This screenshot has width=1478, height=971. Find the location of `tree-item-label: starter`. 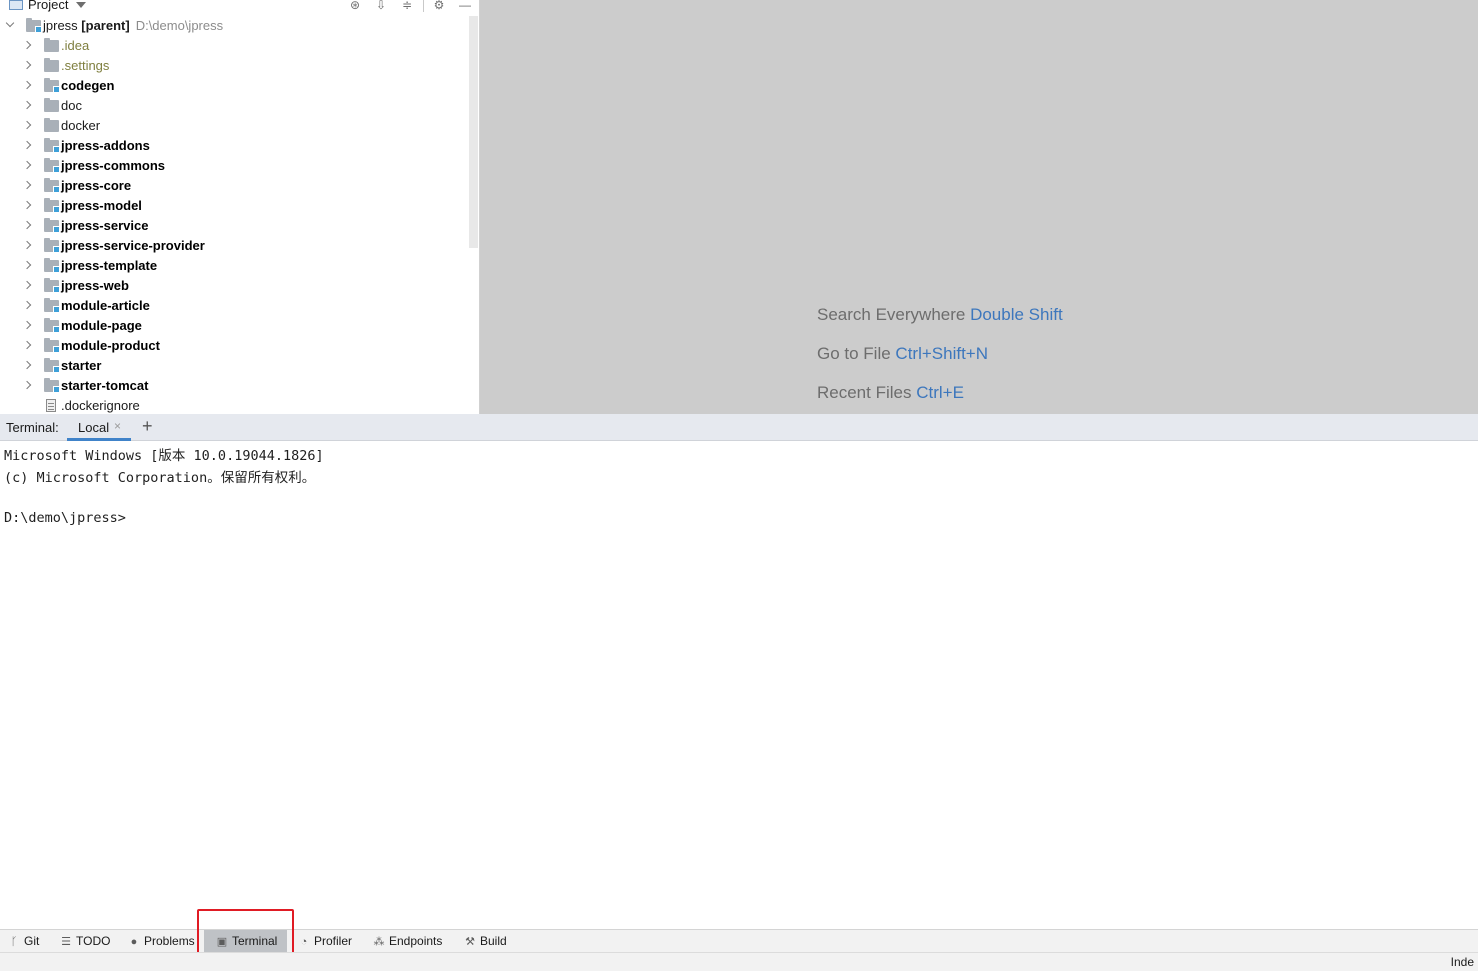

tree-item-label: starter is located at coordinates (81, 365).